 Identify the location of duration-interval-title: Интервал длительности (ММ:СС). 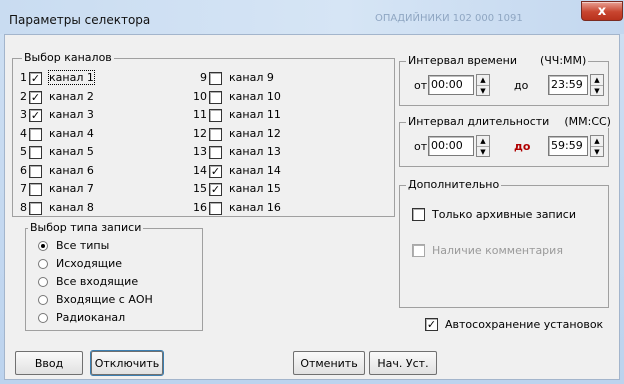
(509, 121).